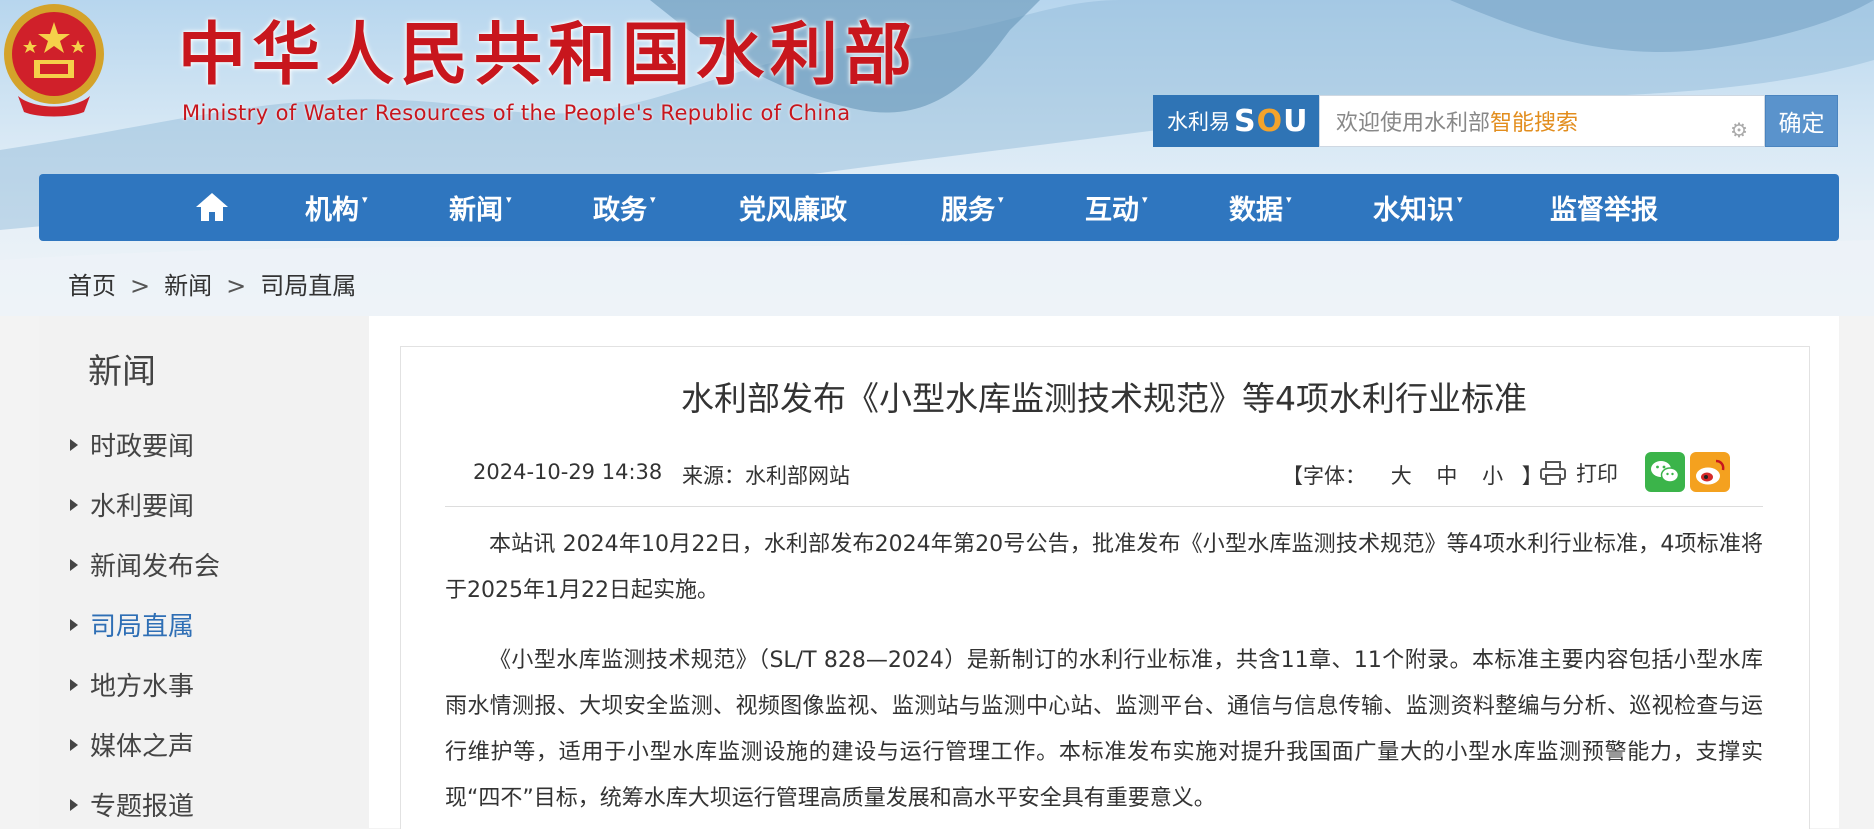 The width and height of the screenshot is (1874, 829). I want to click on sidebar-item-local-affairs: 地方水事, so click(132, 684).